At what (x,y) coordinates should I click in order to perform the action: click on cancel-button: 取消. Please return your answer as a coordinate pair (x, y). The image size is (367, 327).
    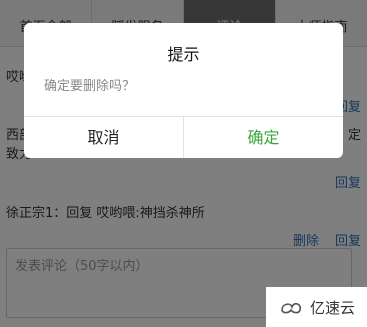
    Looking at the image, I should click on (104, 137).